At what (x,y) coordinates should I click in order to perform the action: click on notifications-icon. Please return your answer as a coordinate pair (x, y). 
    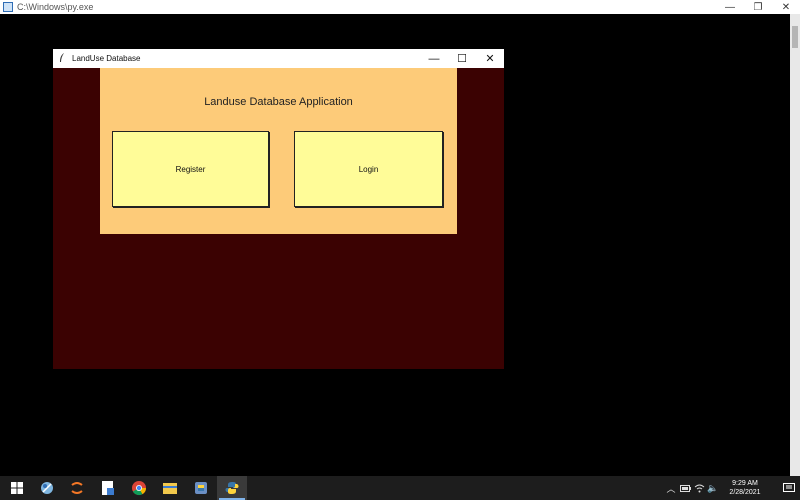
    Looking at the image, I should click on (789, 488).